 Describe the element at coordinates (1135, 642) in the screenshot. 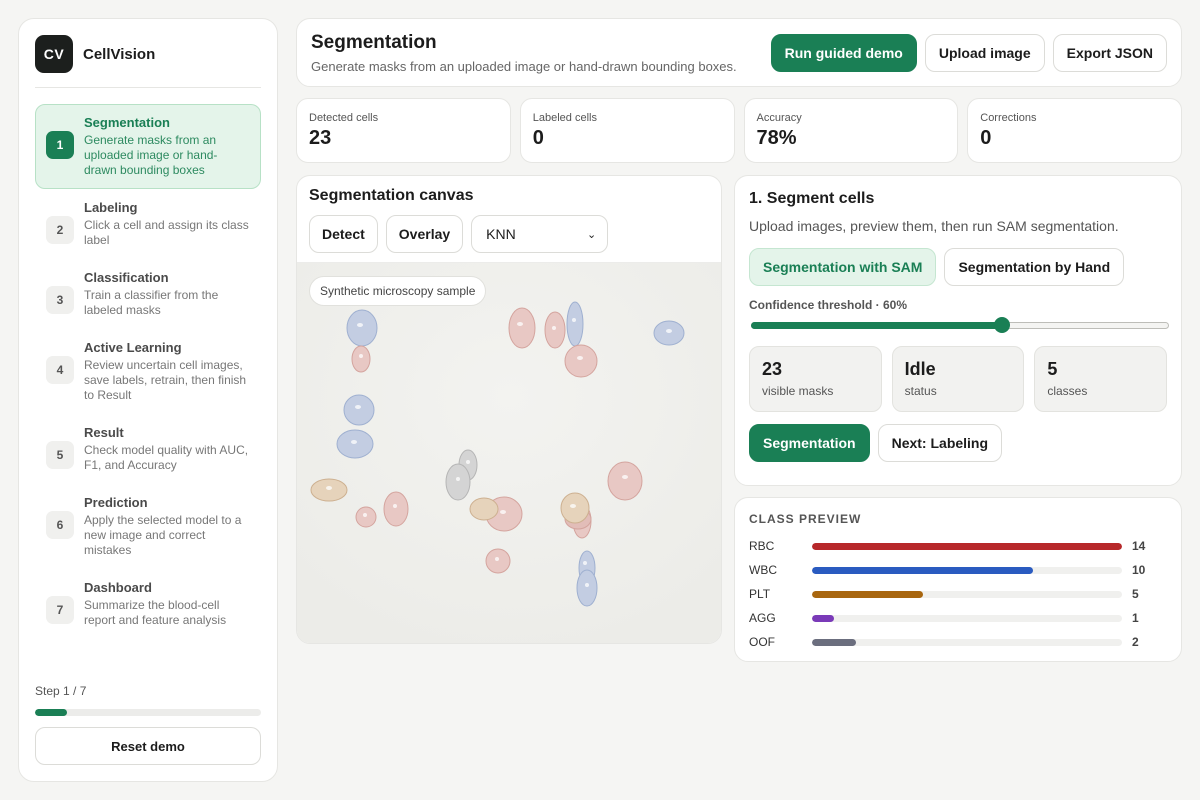

I see `class-count: 2` at that location.